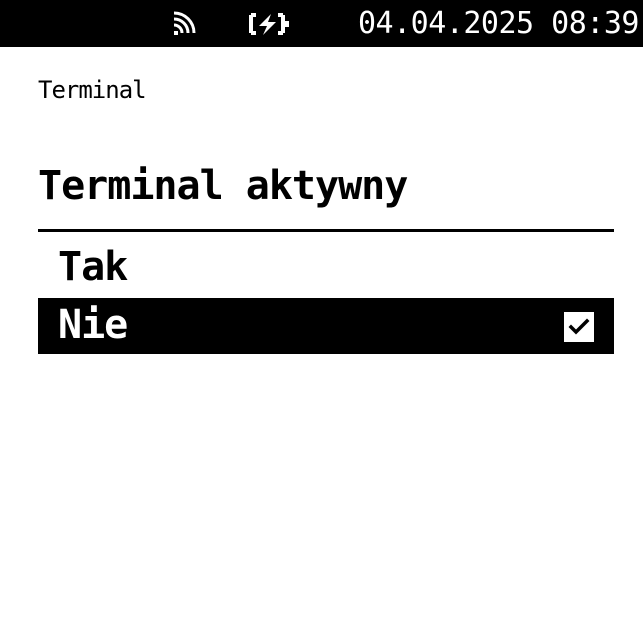 The height and width of the screenshot is (644, 643). I want to click on checkmark-icon, so click(579, 327).